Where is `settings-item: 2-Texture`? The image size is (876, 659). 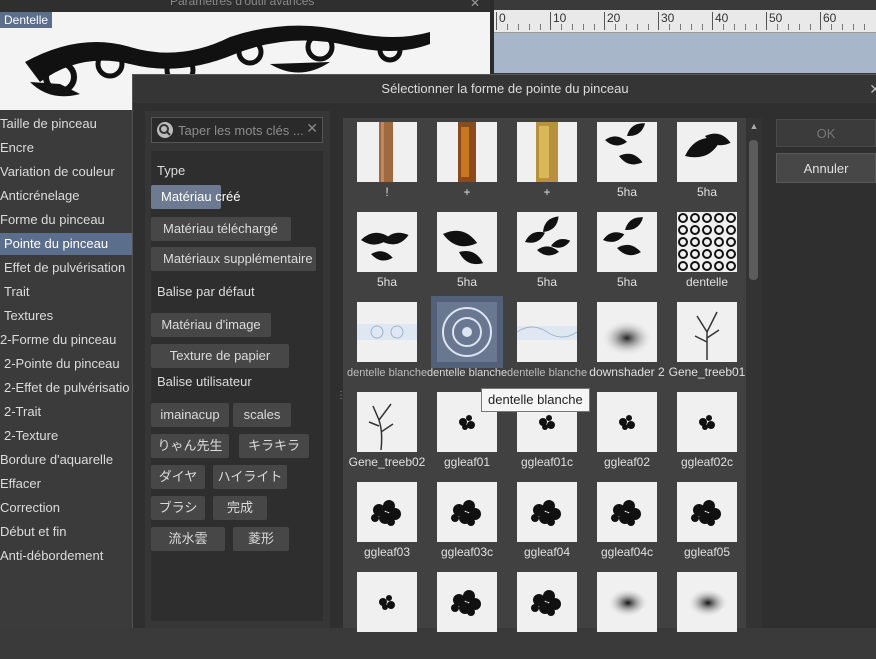 settings-item: 2-Texture is located at coordinates (68, 436).